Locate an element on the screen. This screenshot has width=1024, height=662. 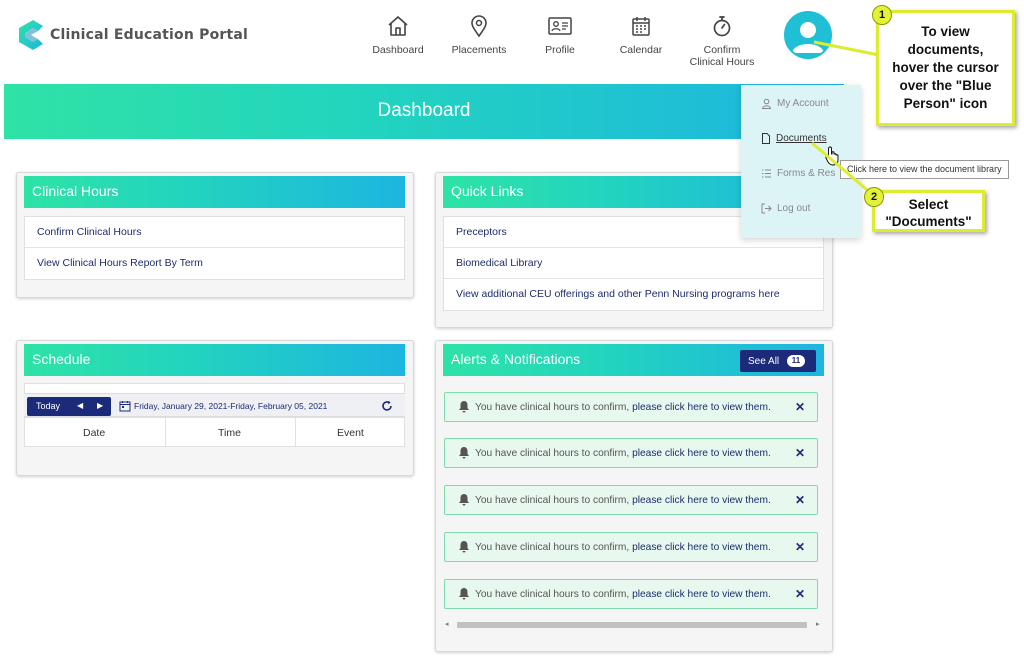
callout-2-line: "Documents" is located at coordinates (928, 221).